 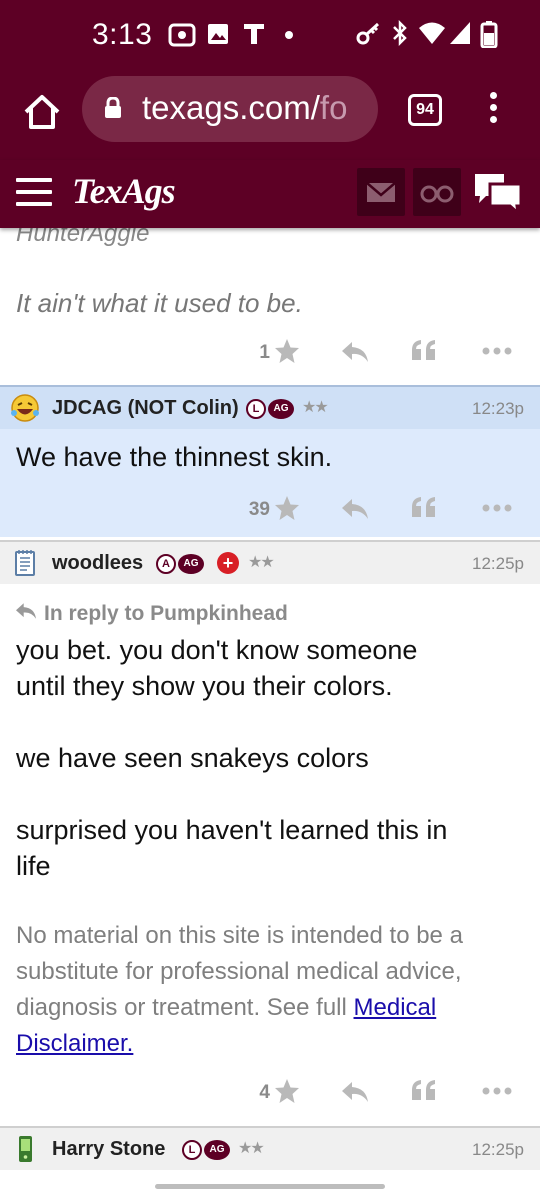 What do you see at coordinates (25, 563) in the screenshot?
I see `notepad-icon` at bounding box center [25, 563].